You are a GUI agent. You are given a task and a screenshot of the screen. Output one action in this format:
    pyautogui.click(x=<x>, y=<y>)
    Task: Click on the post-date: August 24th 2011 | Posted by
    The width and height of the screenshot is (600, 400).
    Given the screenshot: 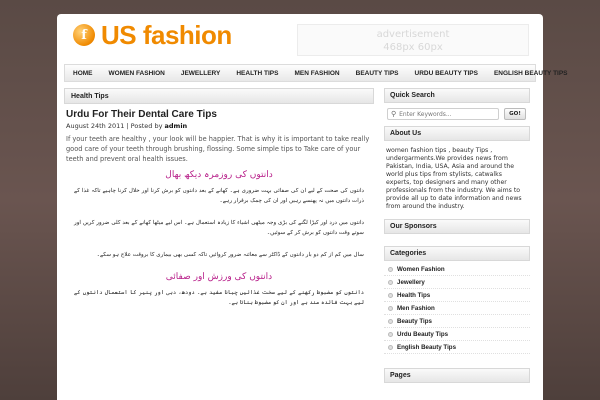 What is the action you would take?
    pyautogui.click(x=115, y=126)
    